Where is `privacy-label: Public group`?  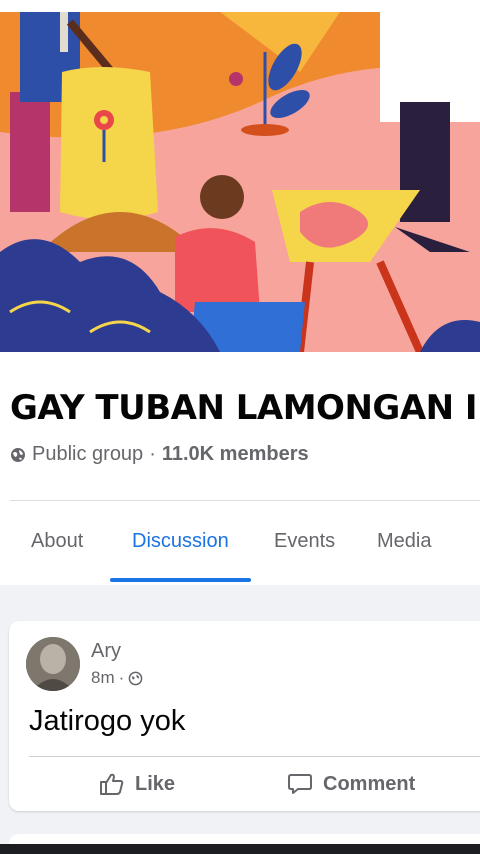 privacy-label: Public group is located at coordinates (88, 453).